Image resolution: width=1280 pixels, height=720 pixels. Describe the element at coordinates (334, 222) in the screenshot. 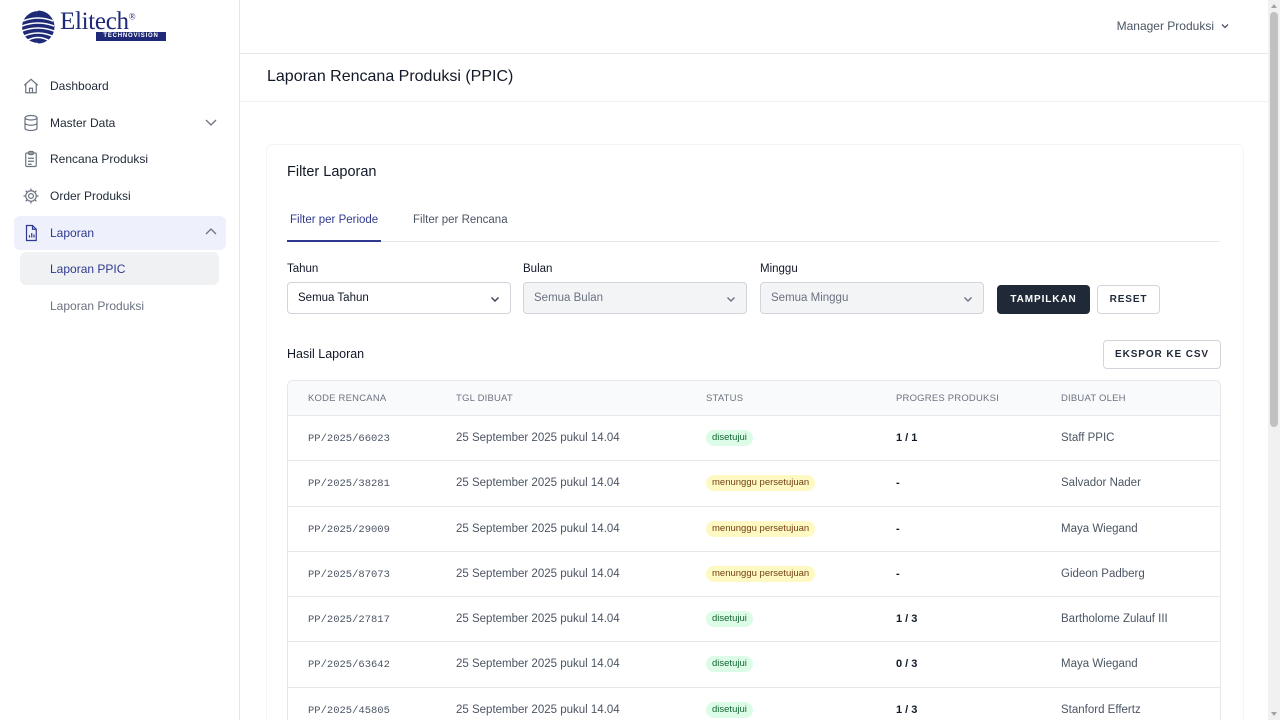

I see `tab-filter-per-periode: Filter per Periode` at that location.